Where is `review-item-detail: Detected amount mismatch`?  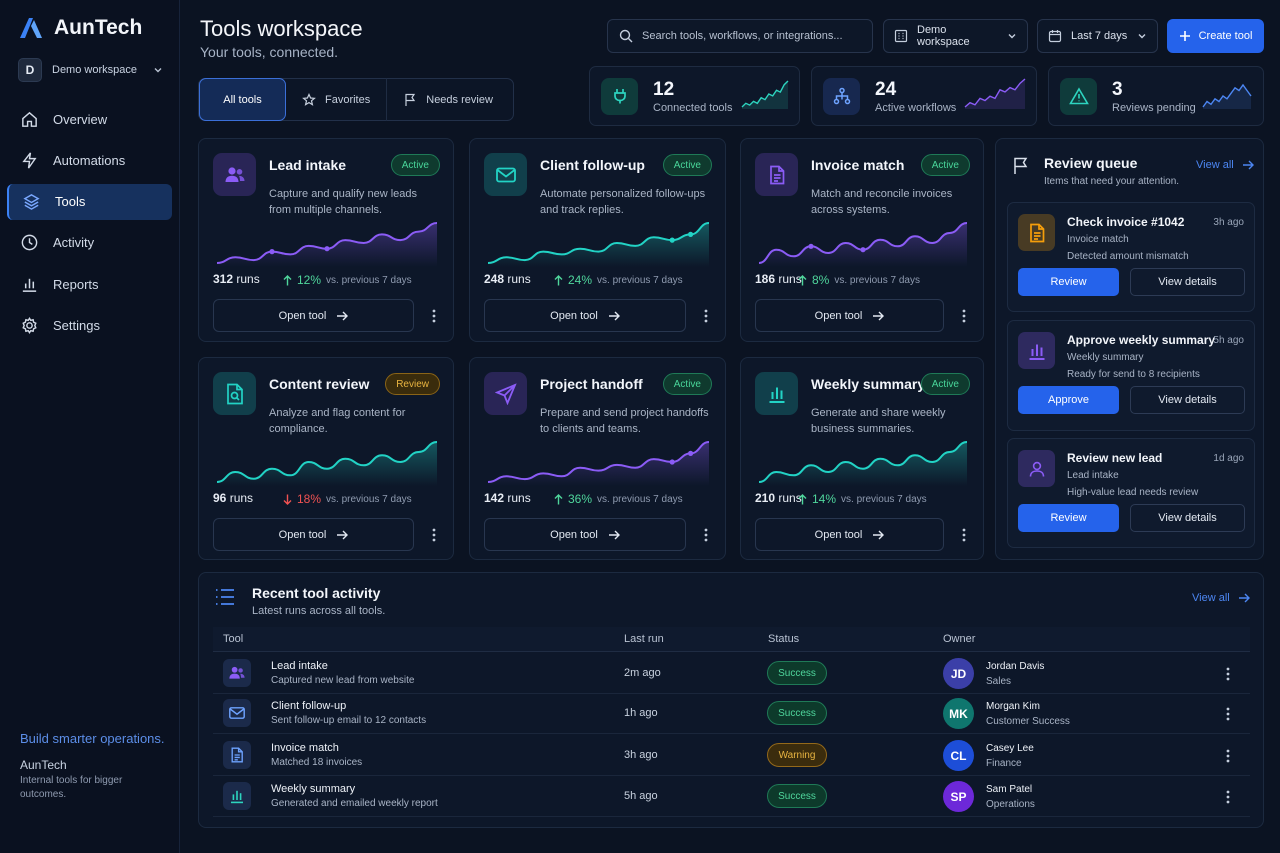 review-item-detail: Detected amount mismatch is located at coordinates (1128, 256).